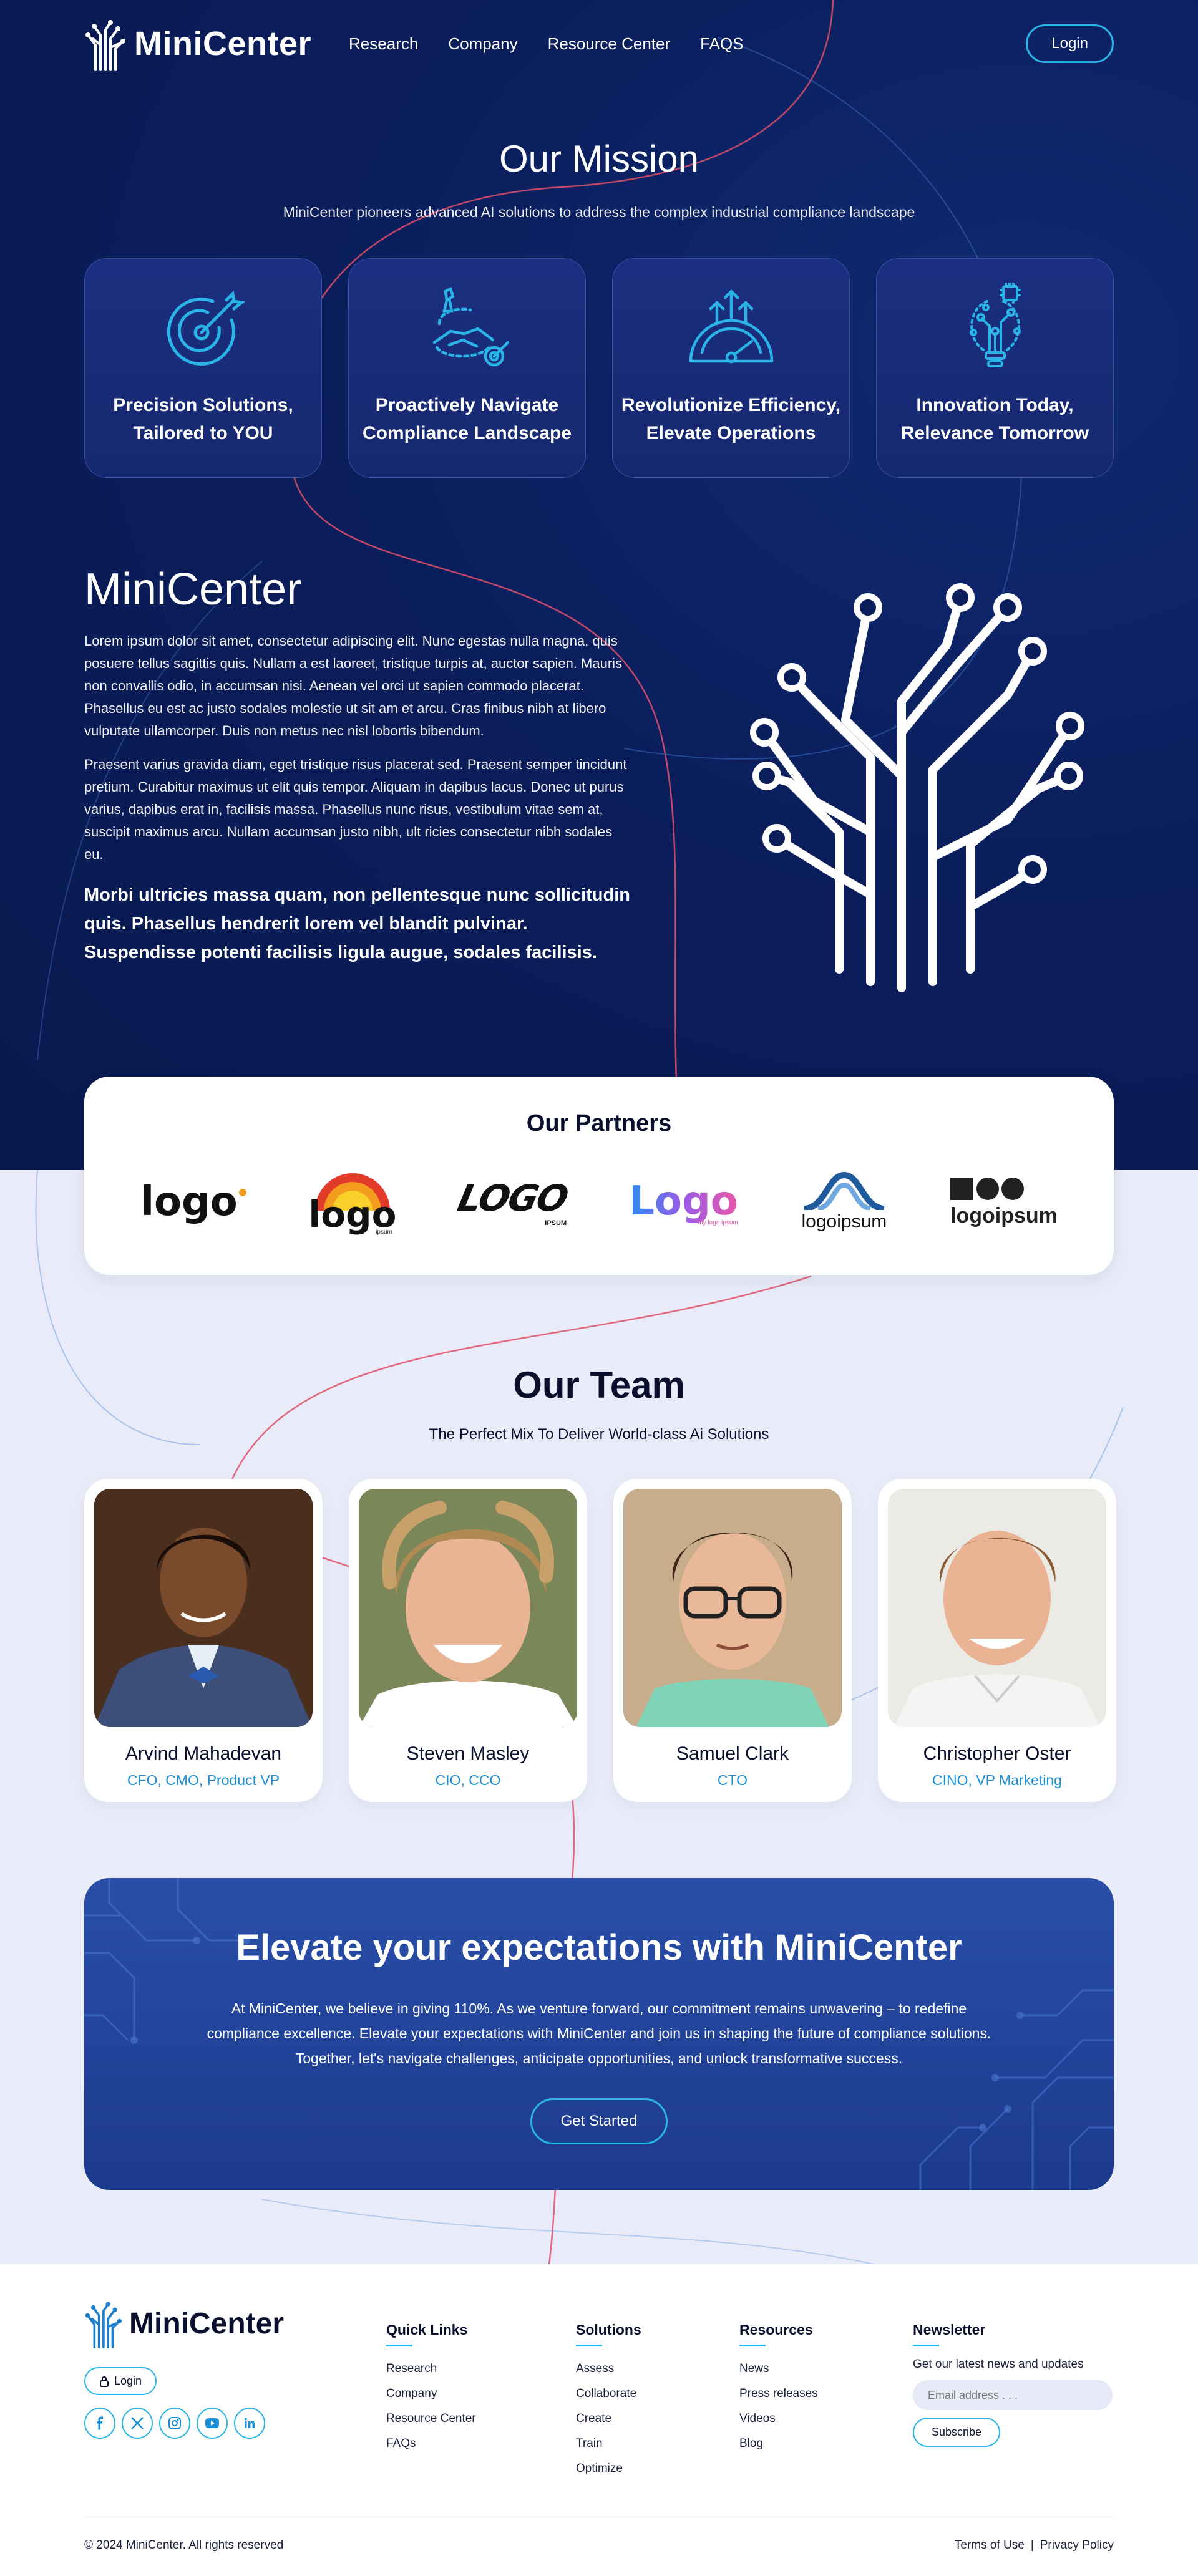  Describe the element at coordinates (599, 1123) in the screenshot. I see `partners-title: Our Partners` at that location.